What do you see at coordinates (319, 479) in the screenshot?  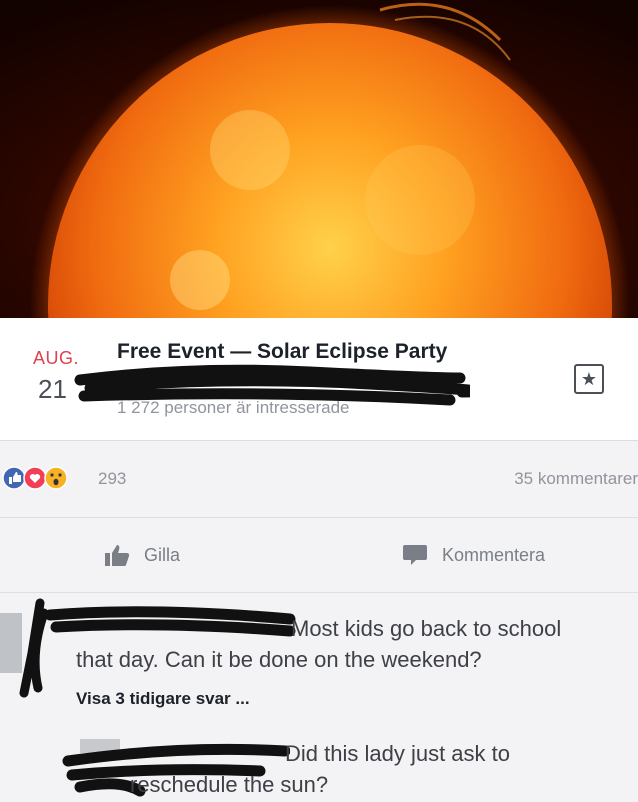 I see `reactions-bar: 293 35 kommentarer` at bounding box center [319, 479].